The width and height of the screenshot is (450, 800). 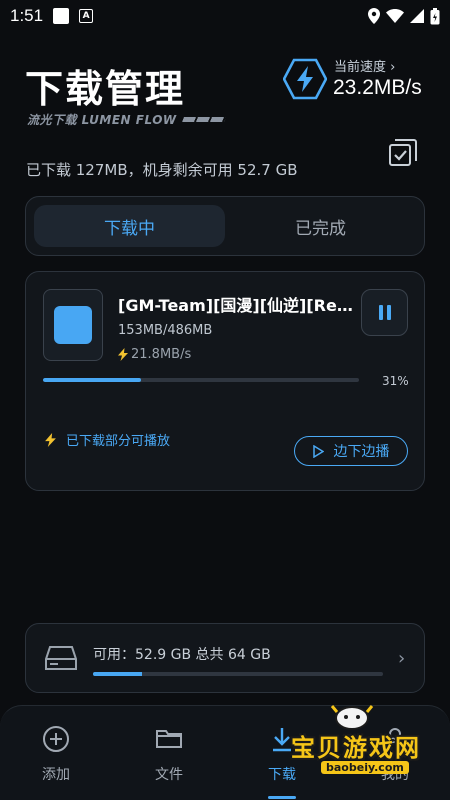 What do you see at coordinates (161, 354) in the screenshot?
I see `file-rate-value: 21.8MB/s` at bounding box center [161, 354].